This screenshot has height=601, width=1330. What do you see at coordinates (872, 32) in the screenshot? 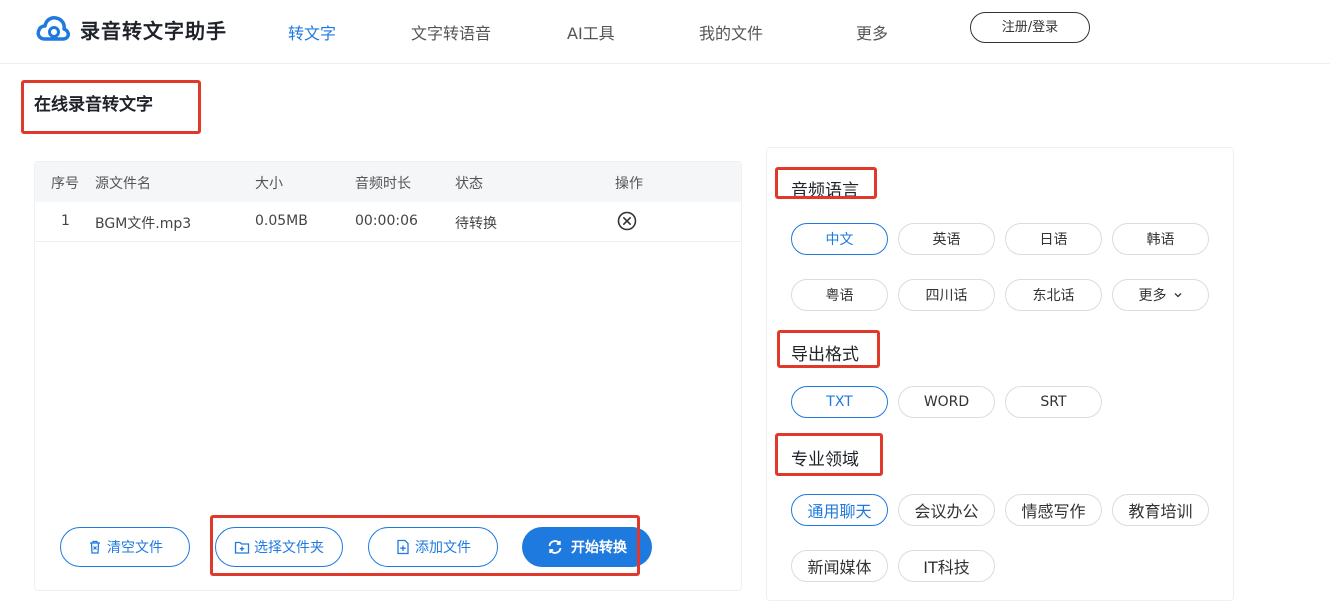
I see `nav-more: 更多` at bounding box center [872, 32].